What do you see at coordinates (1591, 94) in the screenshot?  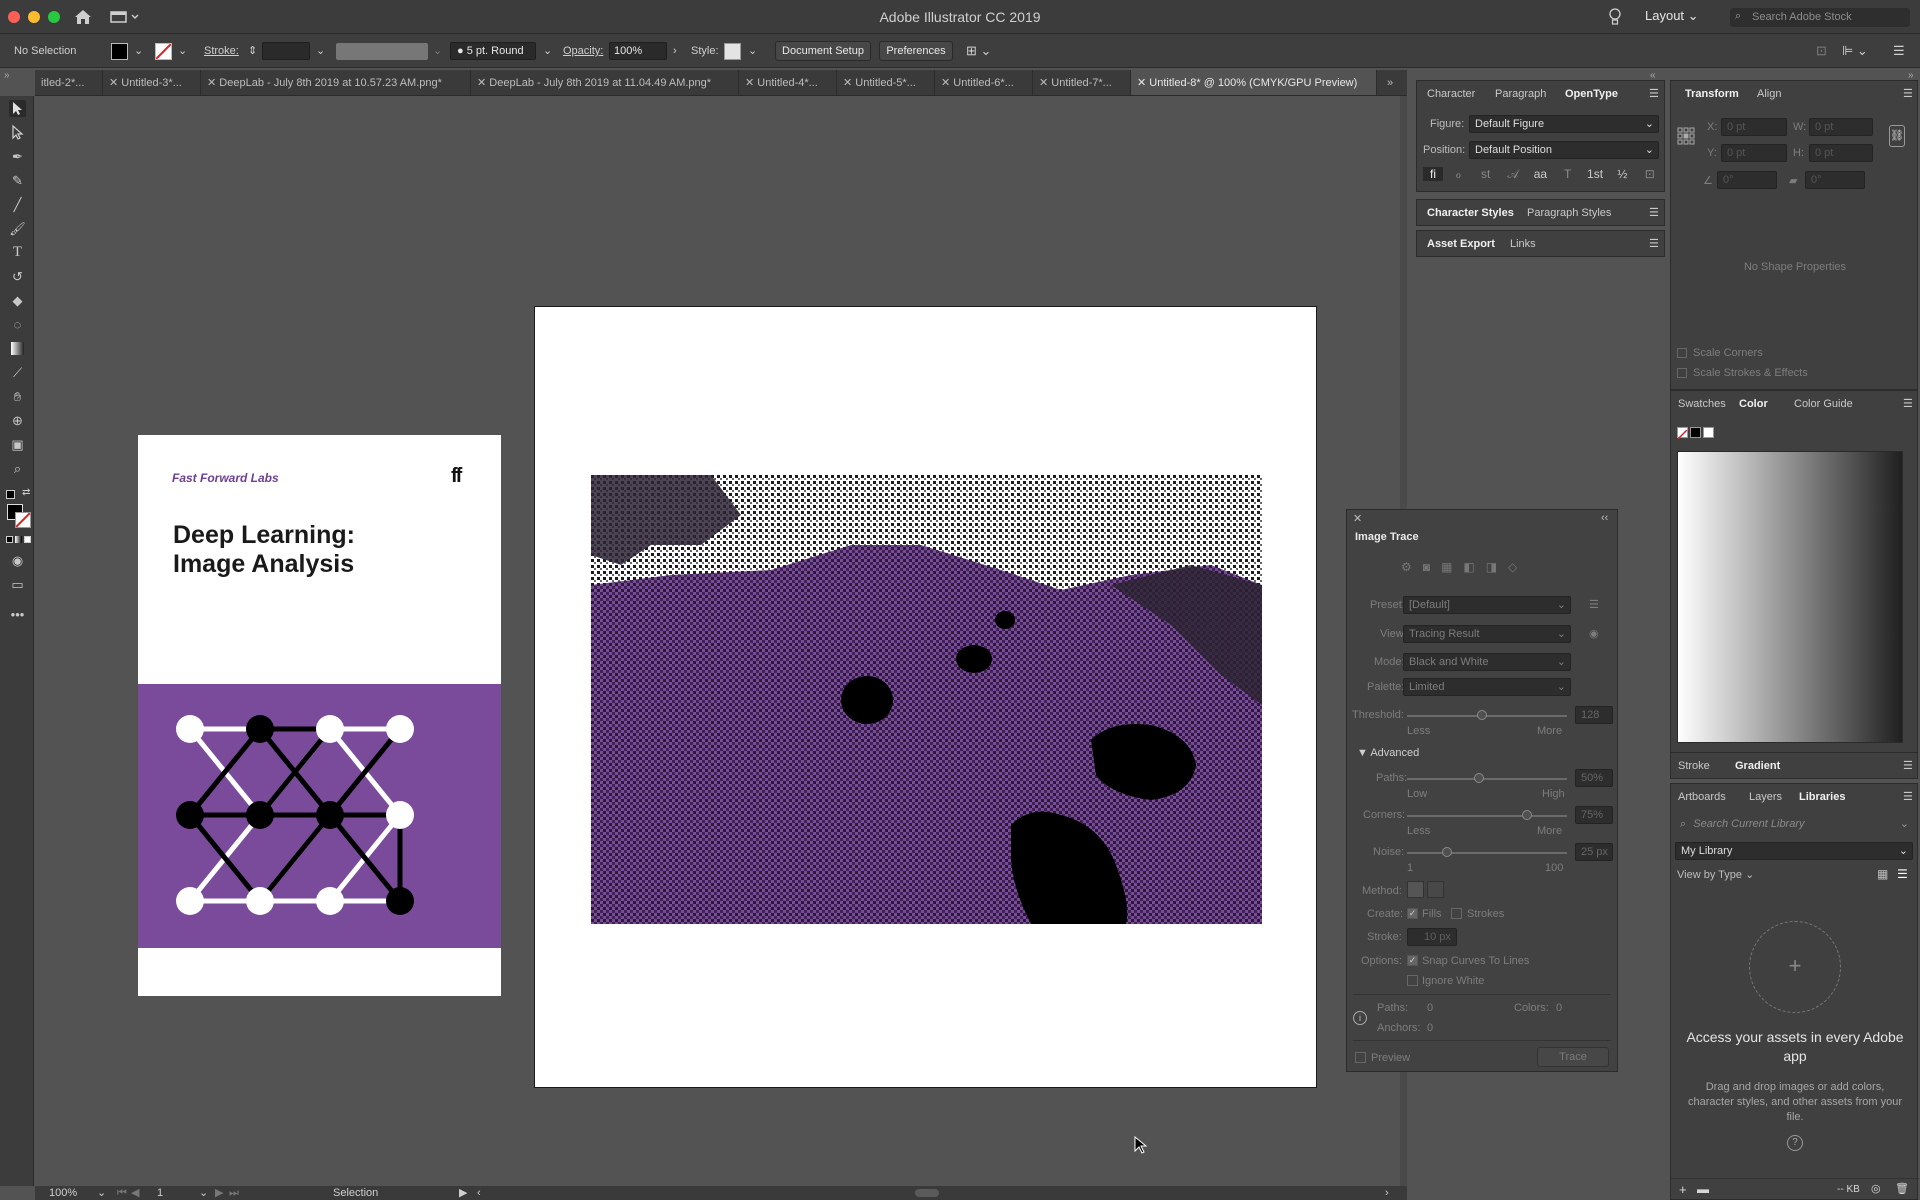 I see `tab-opentype: OpenType` at bounding box center [1591, 94].